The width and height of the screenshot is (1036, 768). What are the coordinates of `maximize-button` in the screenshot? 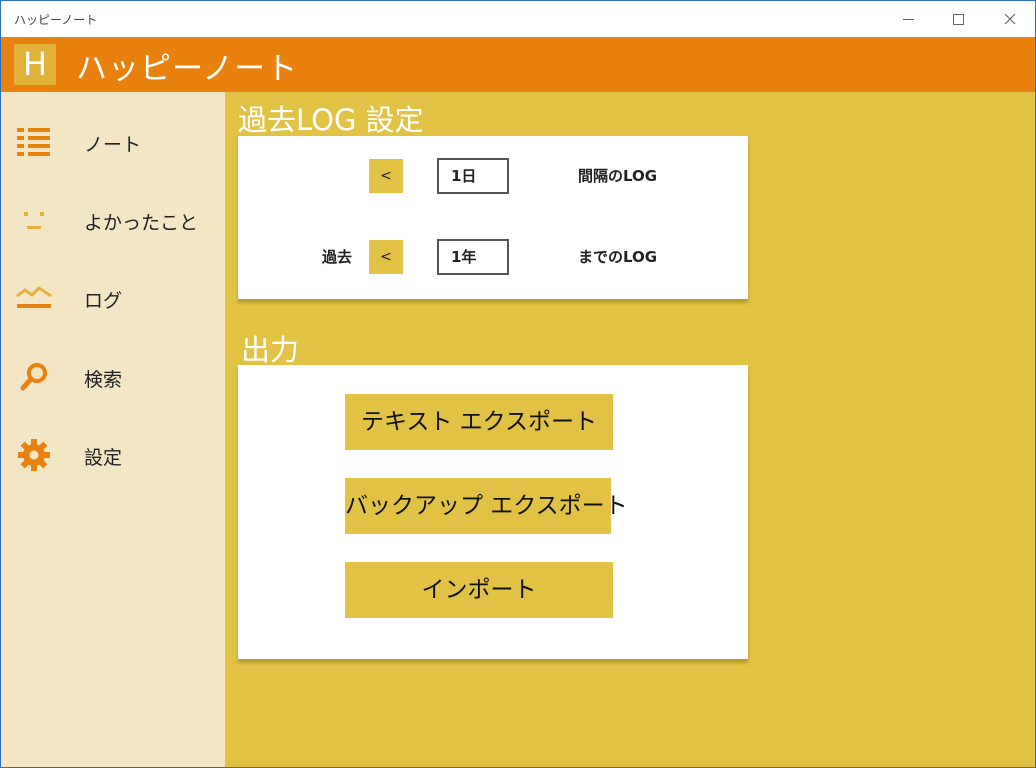 It's located at (958, 19).